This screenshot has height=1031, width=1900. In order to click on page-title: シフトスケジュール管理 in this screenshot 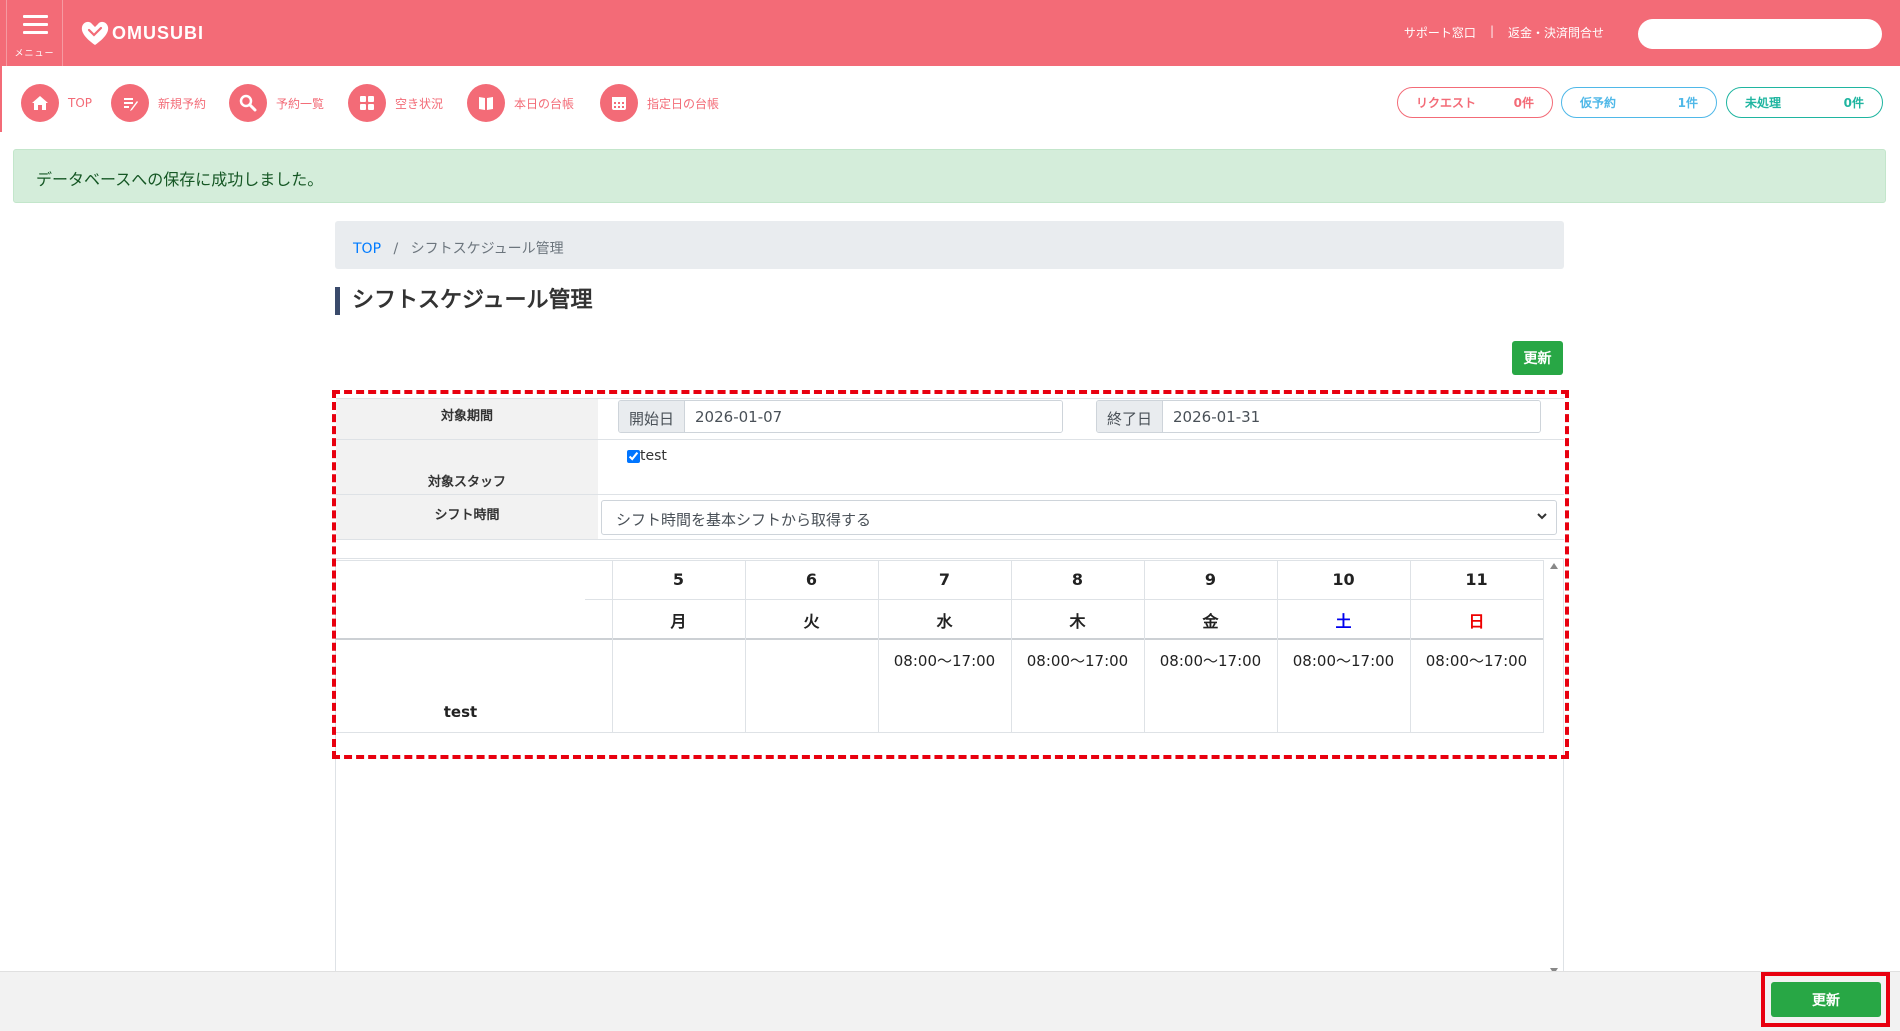, I will do `click(463, 301)`.